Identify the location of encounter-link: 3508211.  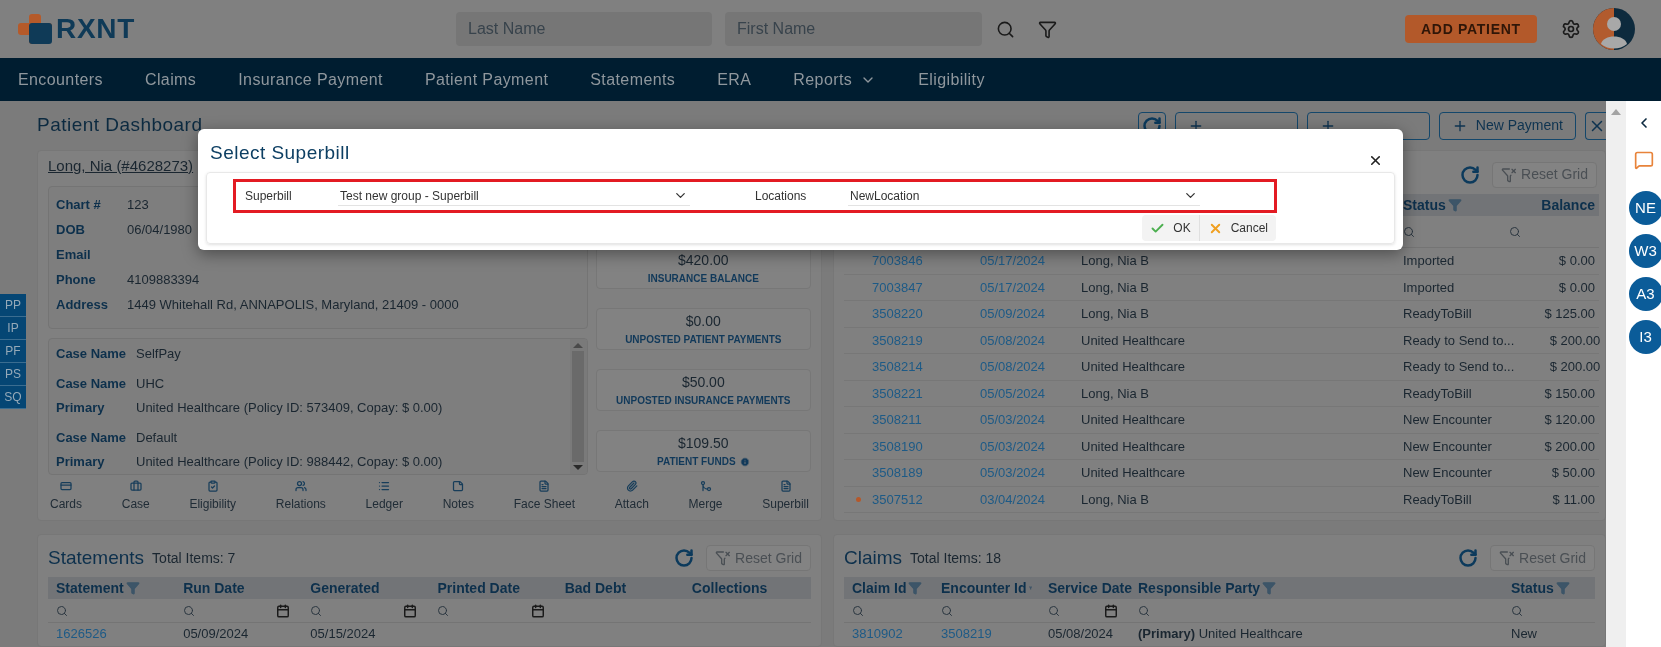
(926, 420).